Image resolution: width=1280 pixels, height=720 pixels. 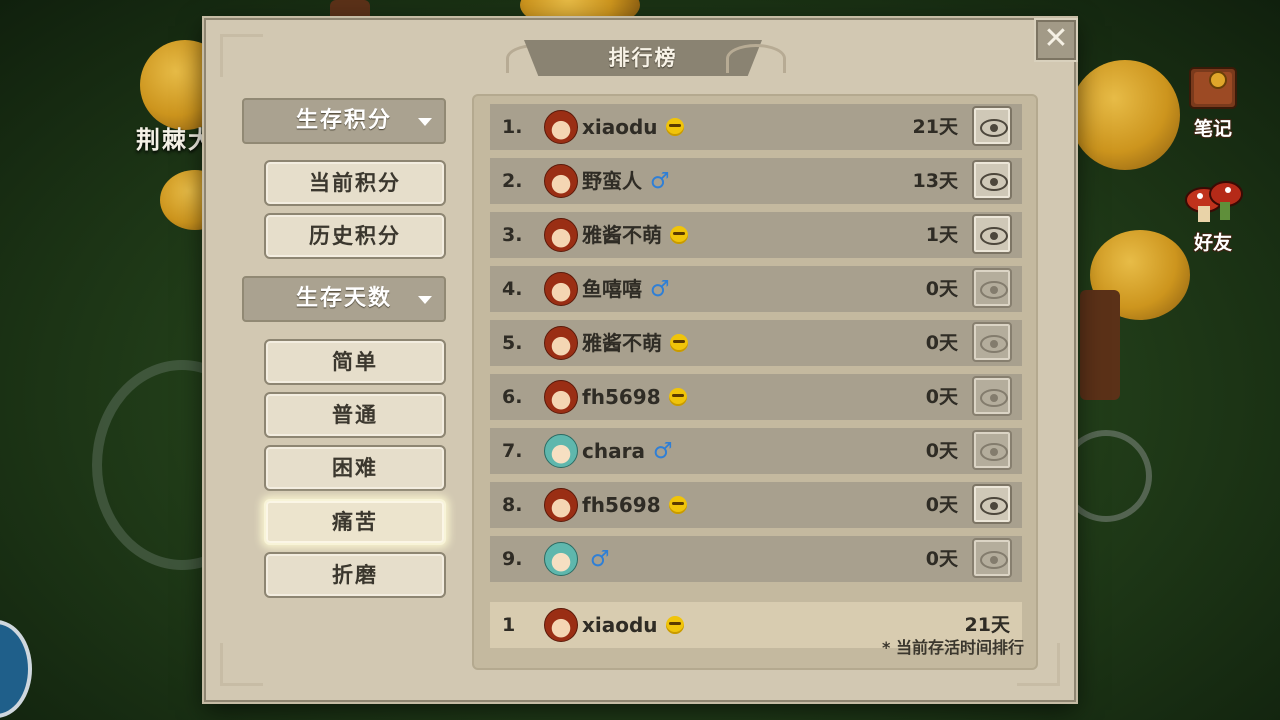 I want to click on leaderboard-row: 3. 雅酱不萌 1天, so click(x=756, y=235).